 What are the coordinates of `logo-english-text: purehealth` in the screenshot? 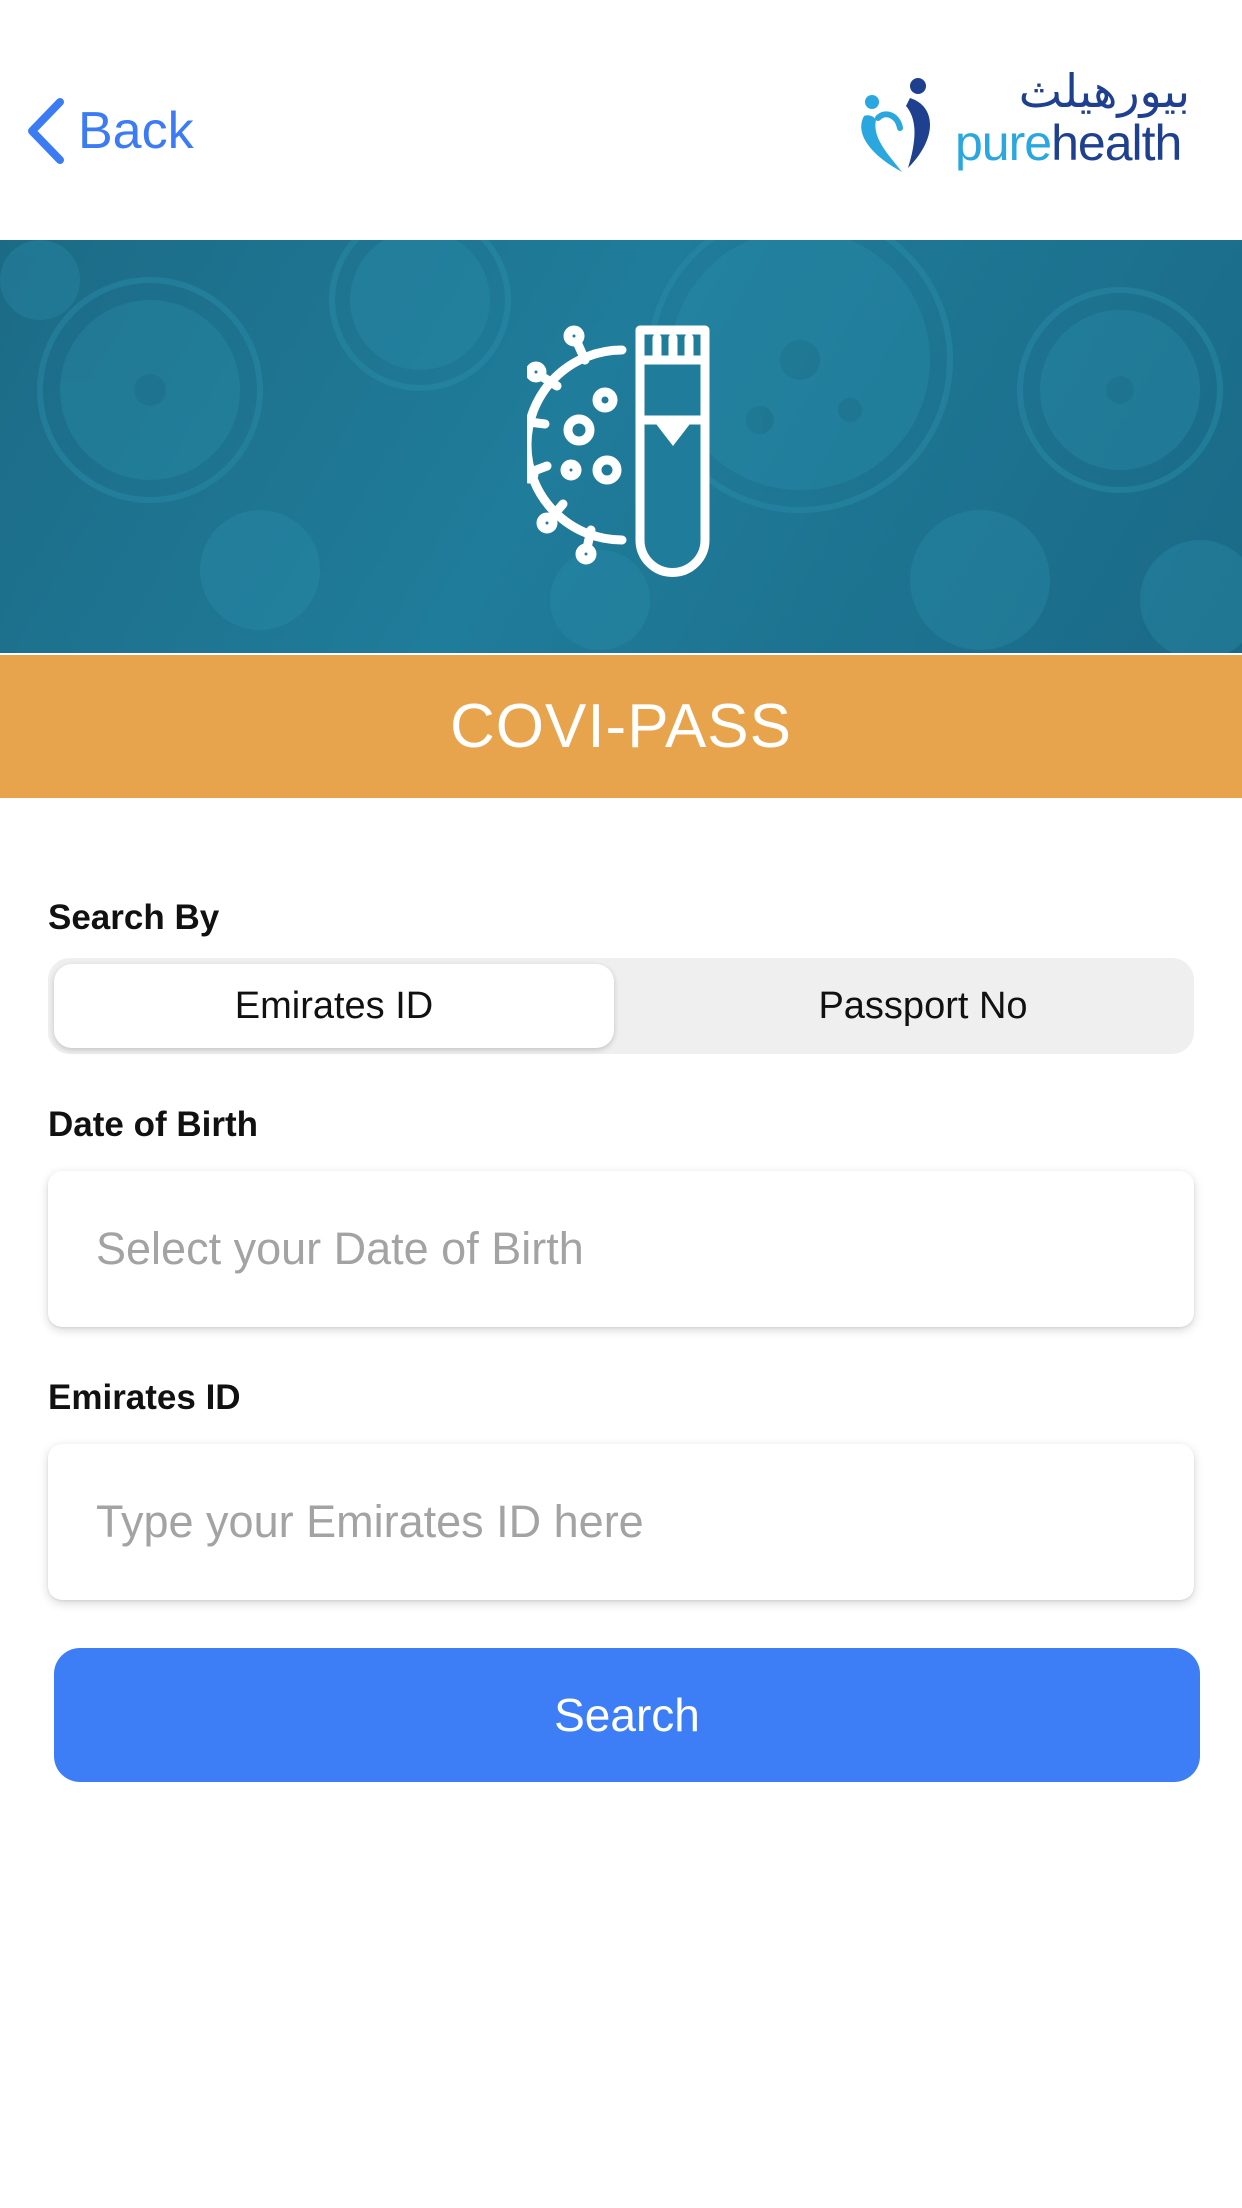 It's located at (1068, 143).